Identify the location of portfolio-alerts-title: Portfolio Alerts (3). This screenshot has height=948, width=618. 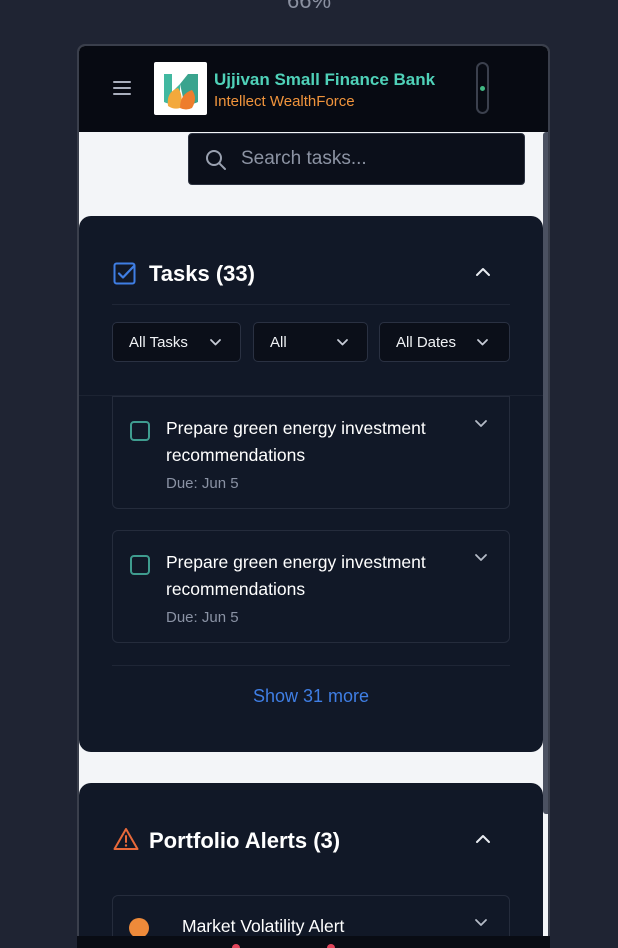
(245, 840).